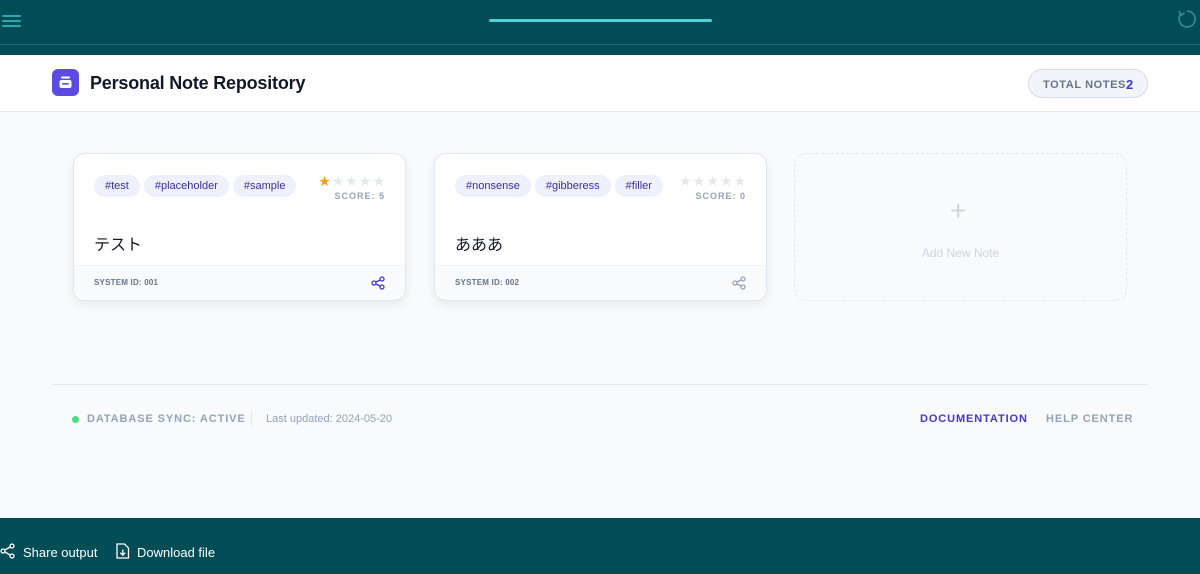 This screenshot has width=1200, height=574. Describe the element at coordinates (239, 282) in the screenshot. I see `card-footer: SYSTEM ID: 001` at that location.